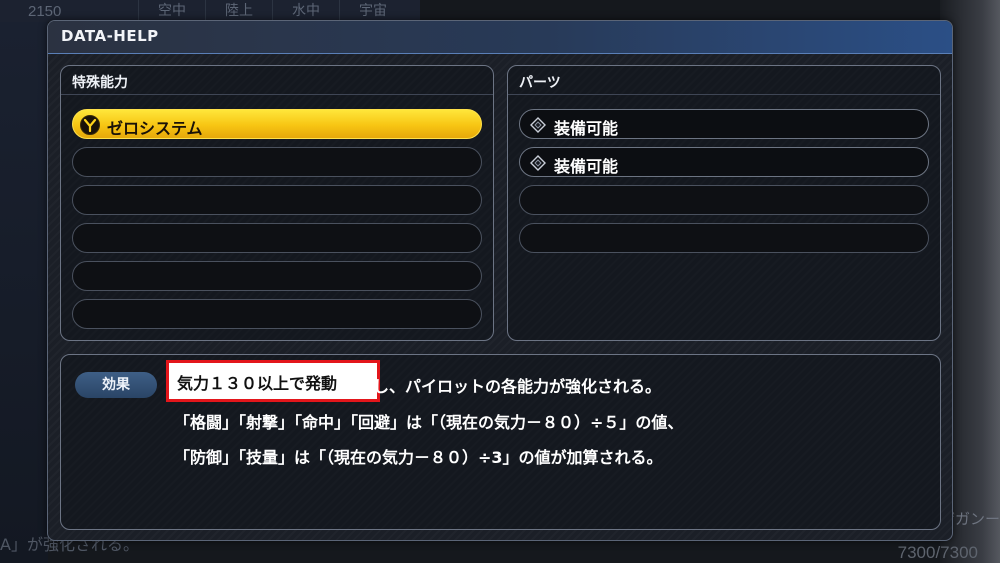 Image resolution: width=1000 pixels, height=563 pixels. I want to click on terrain-header-sea: 水中, so click(305, 11).